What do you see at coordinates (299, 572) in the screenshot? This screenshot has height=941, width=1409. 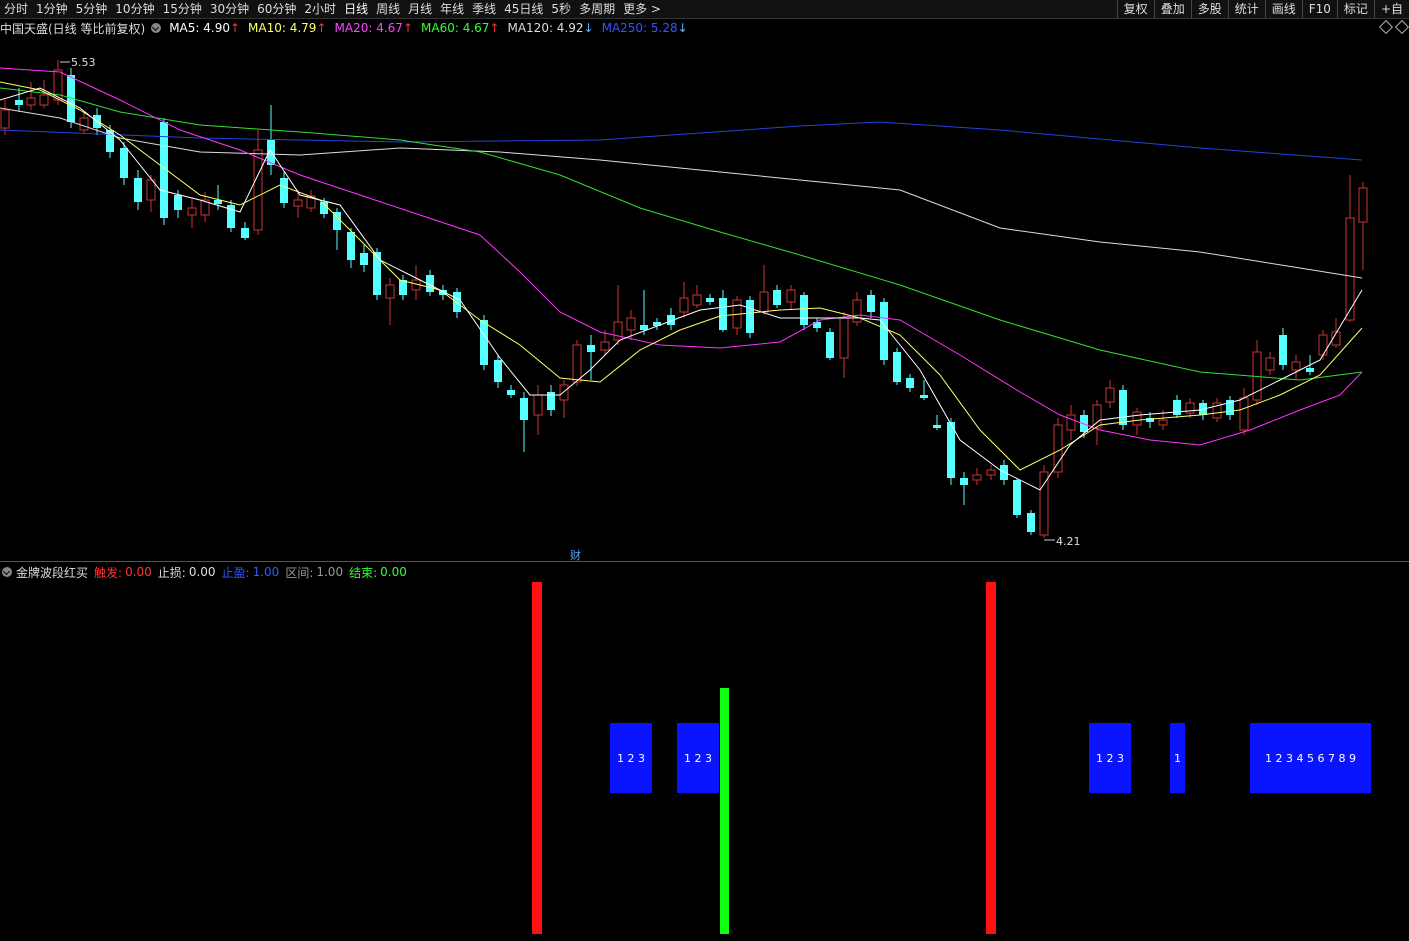 I see `range-label: 区间:` at bounding box center [299, 572].